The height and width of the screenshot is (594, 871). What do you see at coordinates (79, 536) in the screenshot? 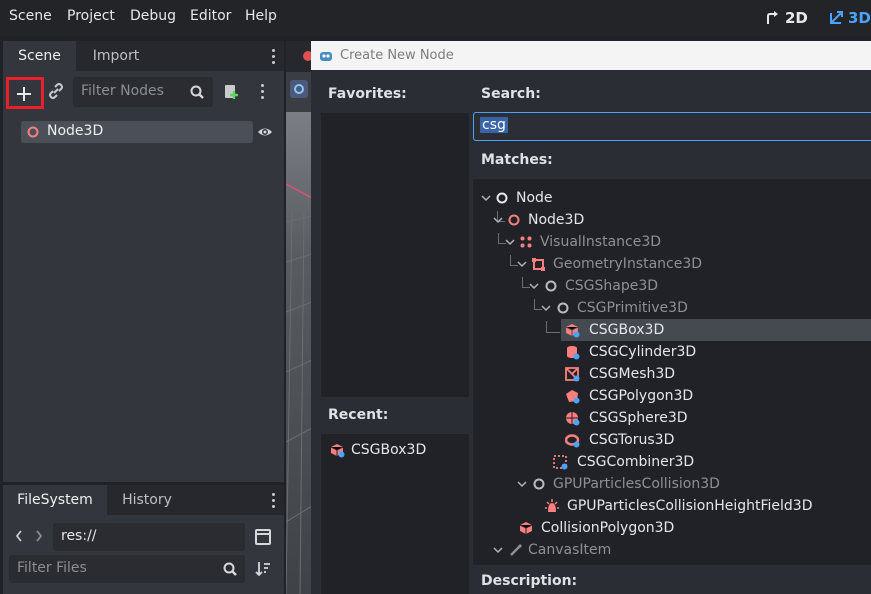
I see `path-value: res://` at bounding box center [79, 536].